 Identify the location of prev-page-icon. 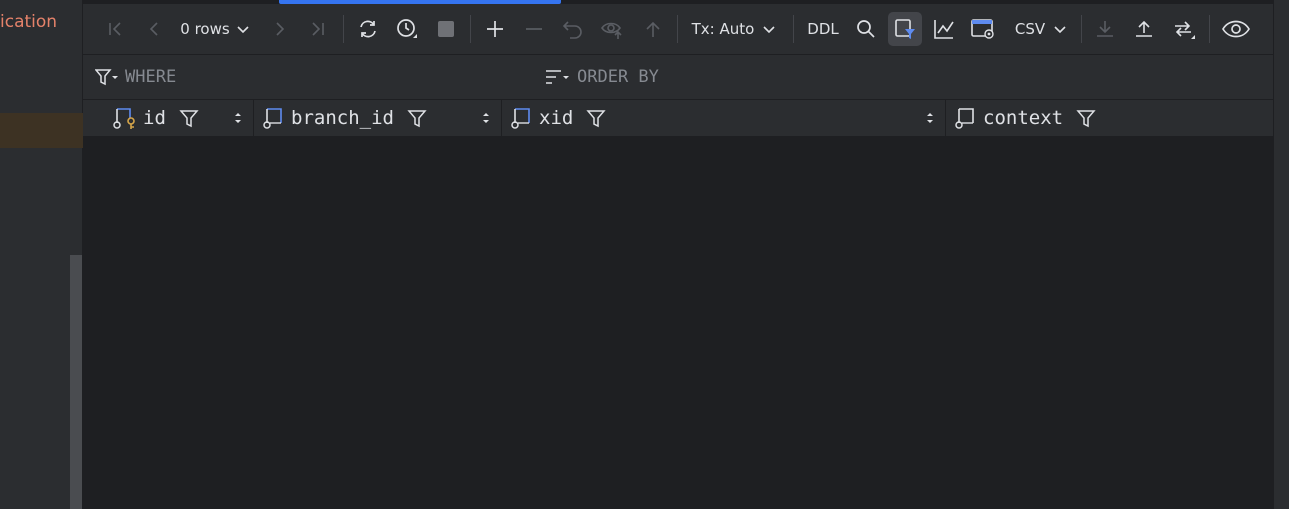
(154, 29).